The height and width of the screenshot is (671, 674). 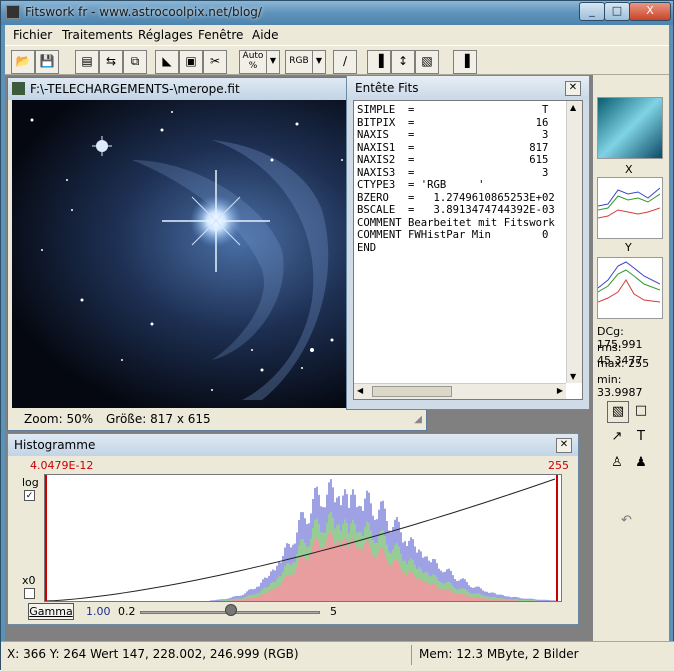 What do you see at coordinates (51, 611) in the screenshot?
I see `gamma-button: Gamma` at bounding box center [51, 611].